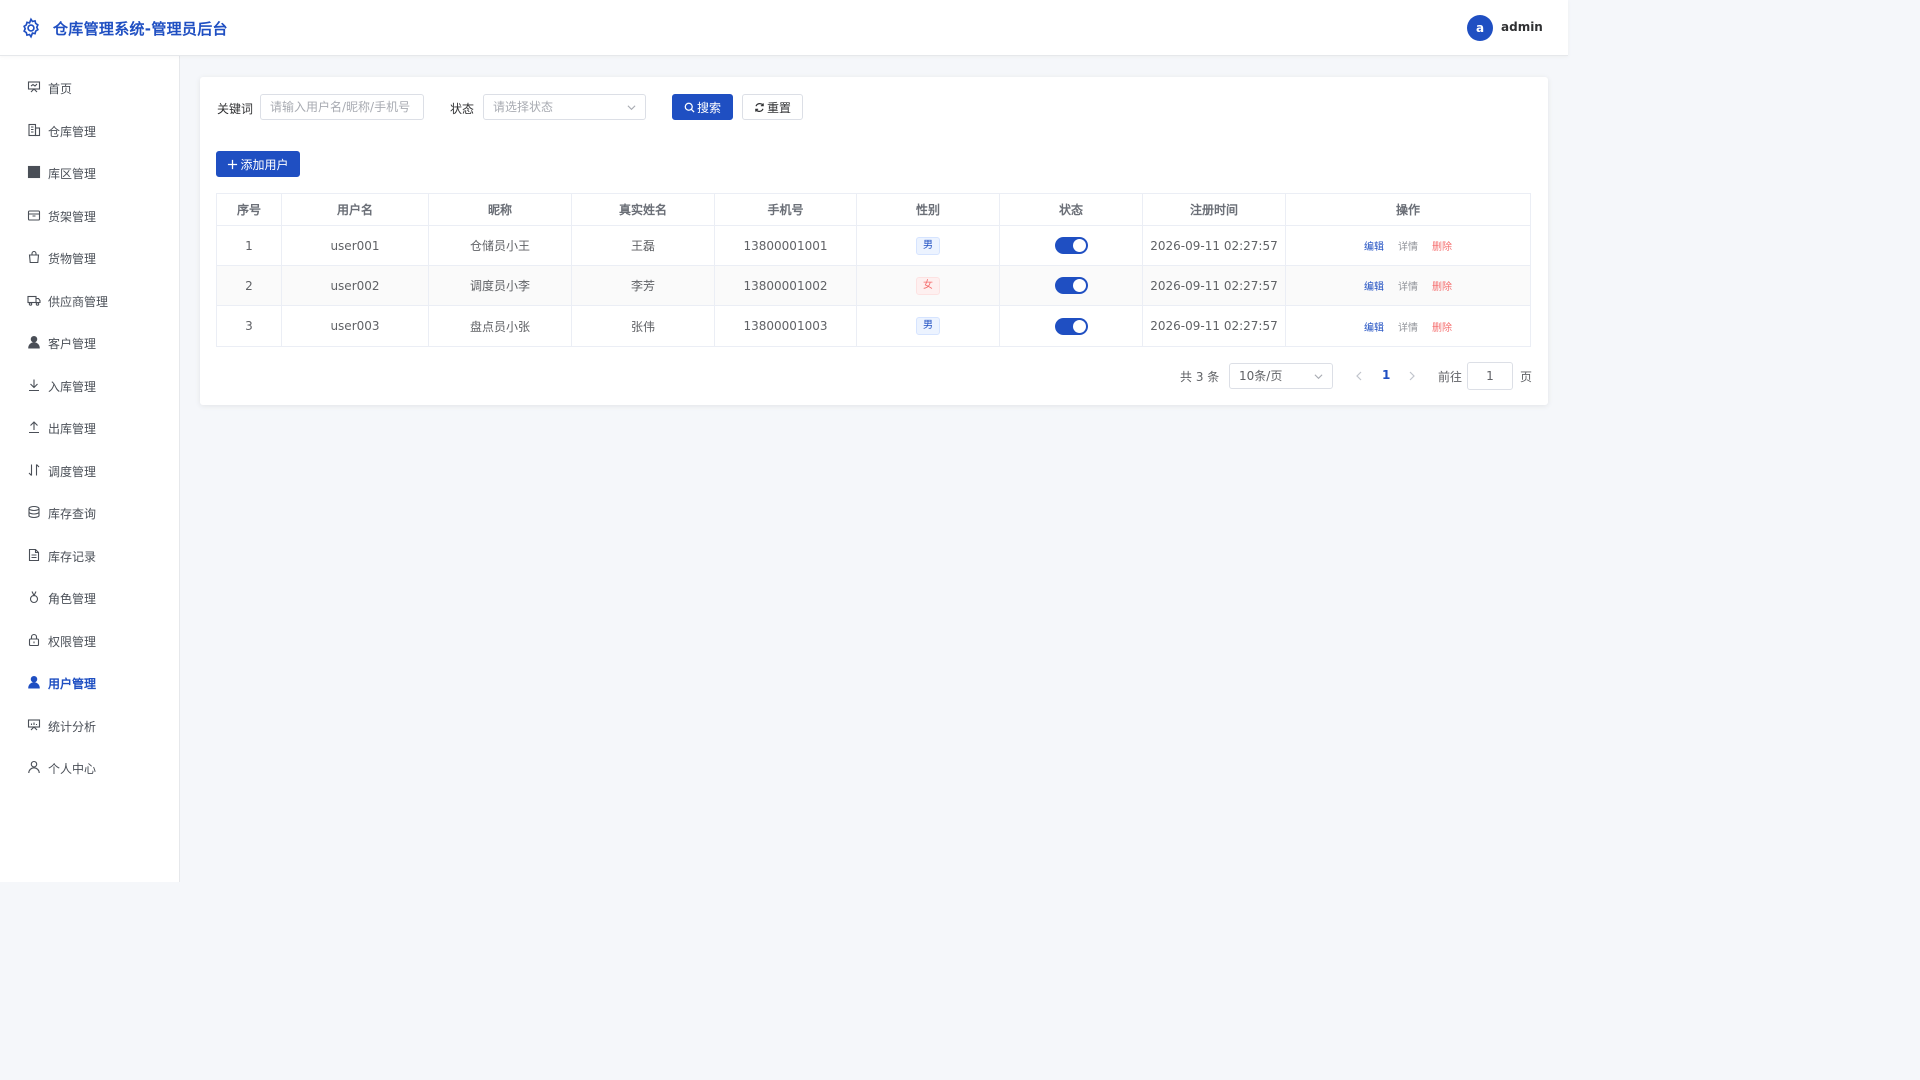 Image resolution: width=1920 pixels, height=1080 pixels. I want to click on data-board-icon, so click(34, 725).